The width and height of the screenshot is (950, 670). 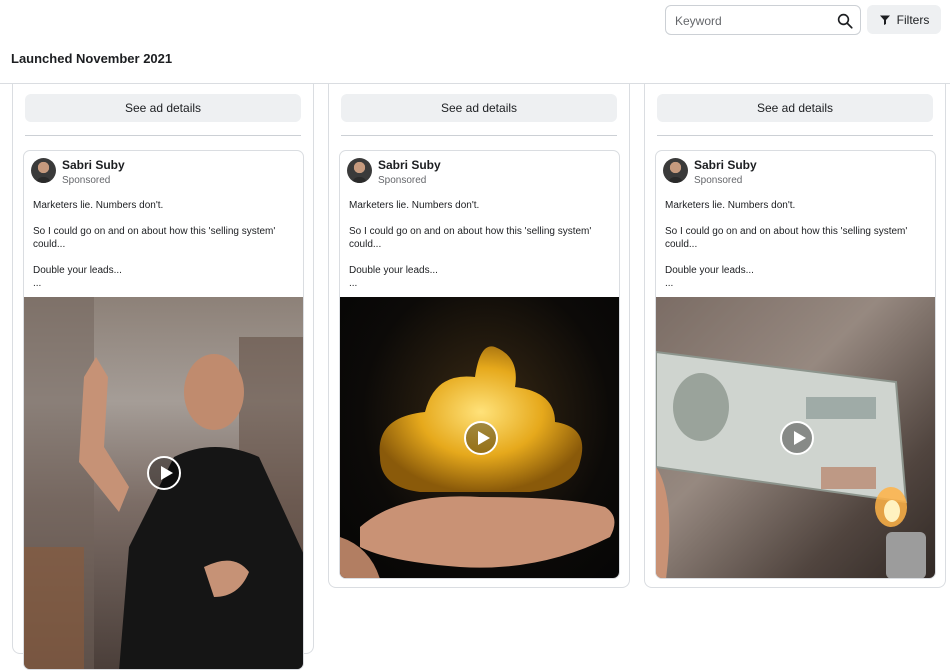 I want to click on search-box, so click(x=763, y=20).